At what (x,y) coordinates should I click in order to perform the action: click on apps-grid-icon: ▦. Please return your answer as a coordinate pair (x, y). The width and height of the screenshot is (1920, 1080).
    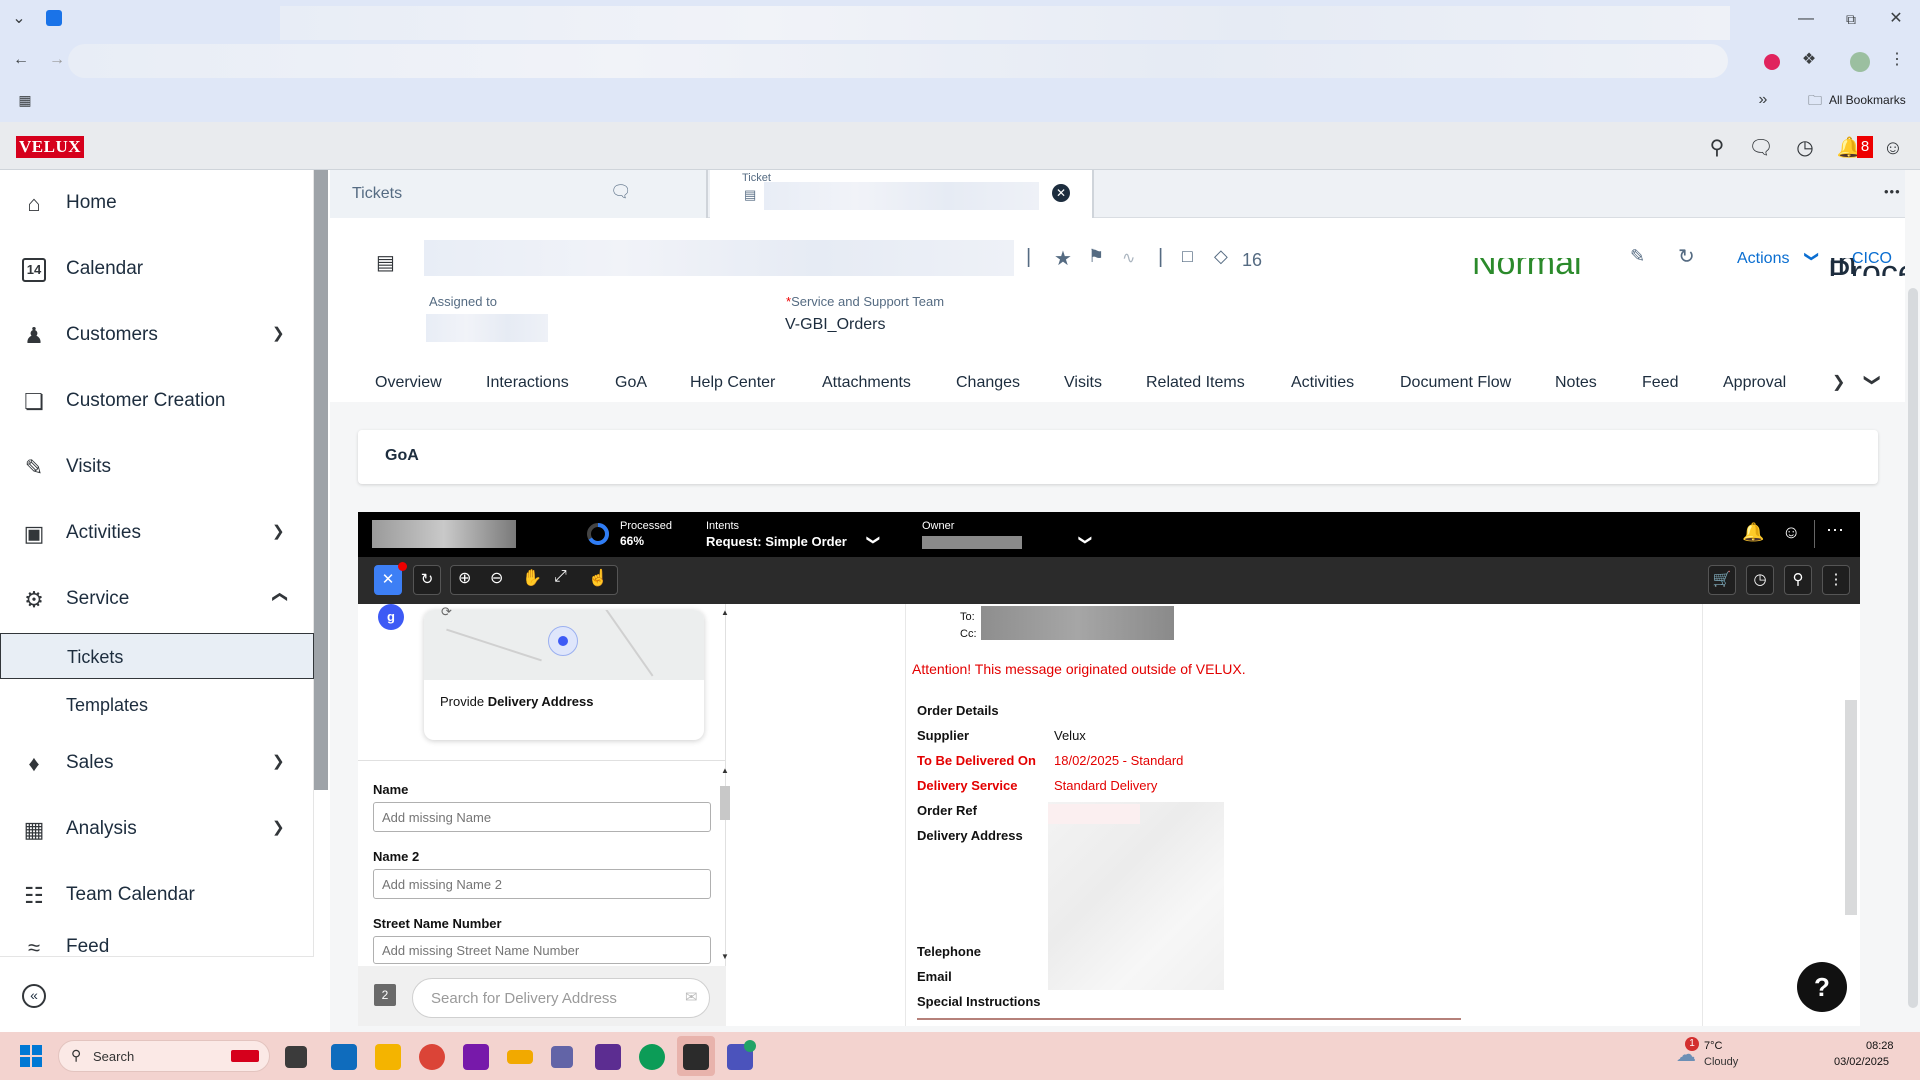
    Looking at the image, I should click on (25, 101).